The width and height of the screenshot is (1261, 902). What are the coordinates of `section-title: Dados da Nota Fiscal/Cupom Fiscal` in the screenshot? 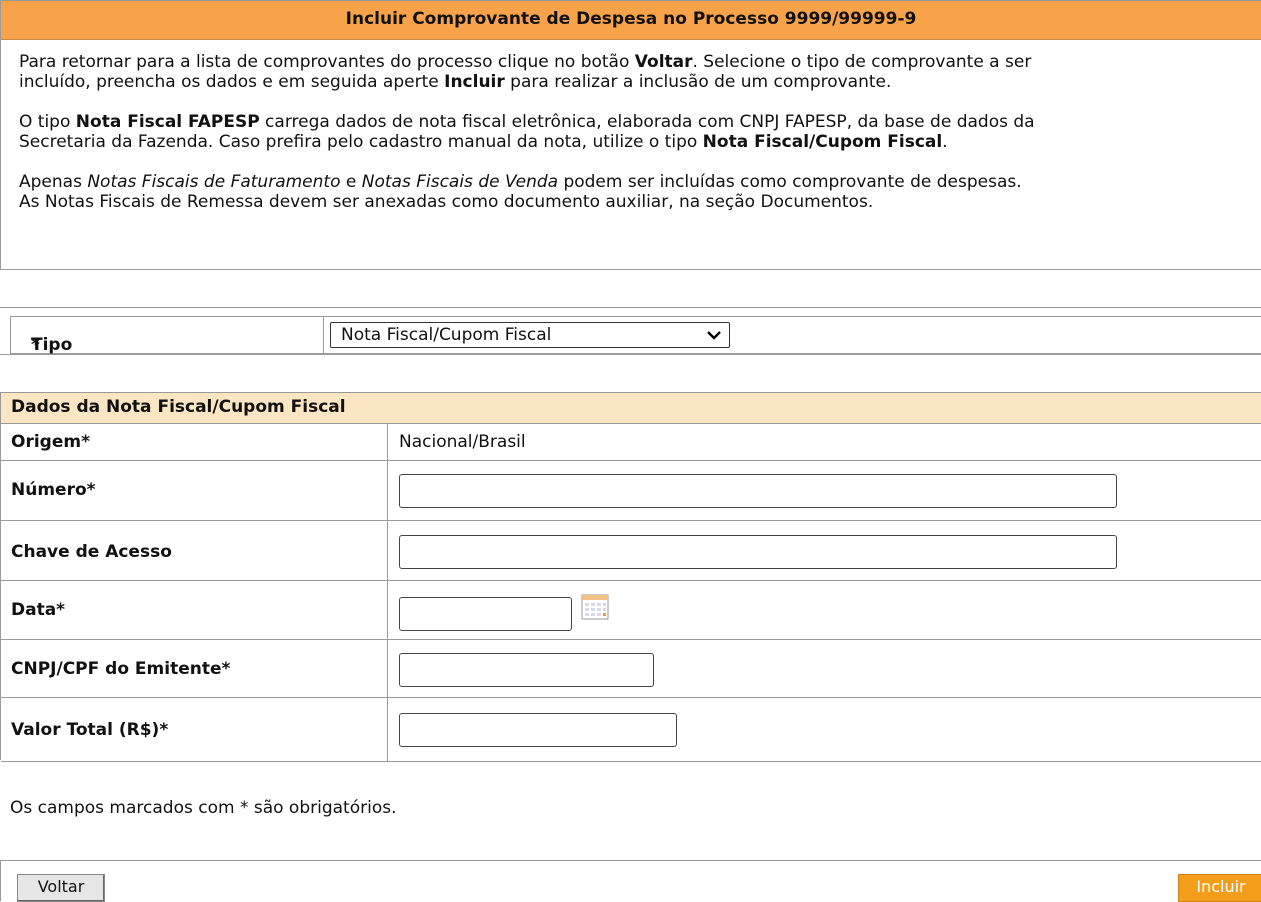 It's located at (631, 408).